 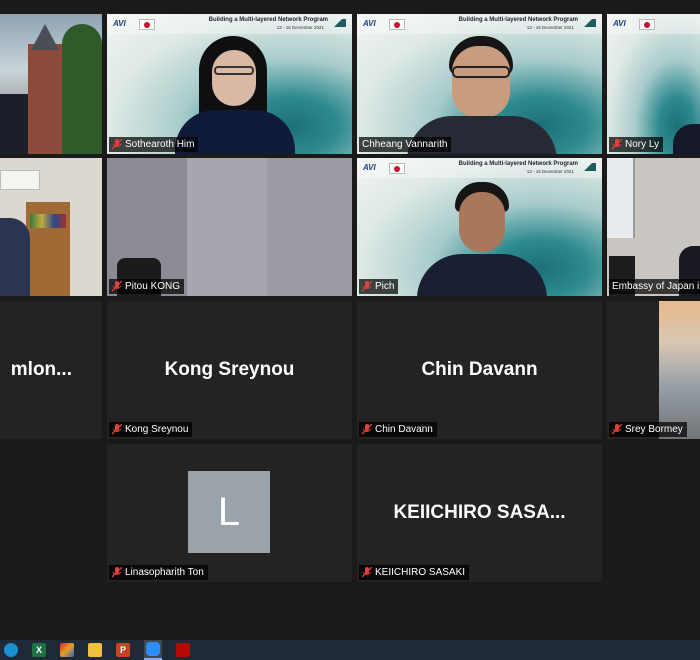 What do you see at coordinates (404, 429) in the screenshot?
I see `participant-name: Chin Davann` at bounding box center [404, 429].